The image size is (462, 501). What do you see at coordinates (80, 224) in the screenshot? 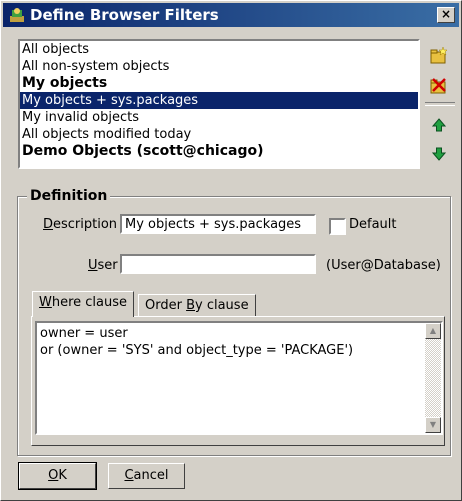
I see `description-label: Description` at bounding box center [80, 224].